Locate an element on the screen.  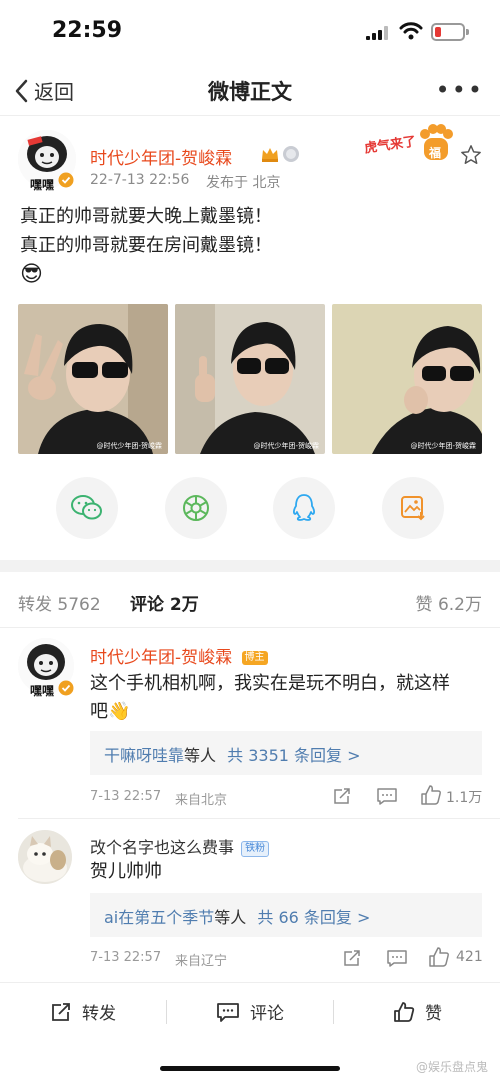
status-time: 22:59 is located at coordinates (87, 30).